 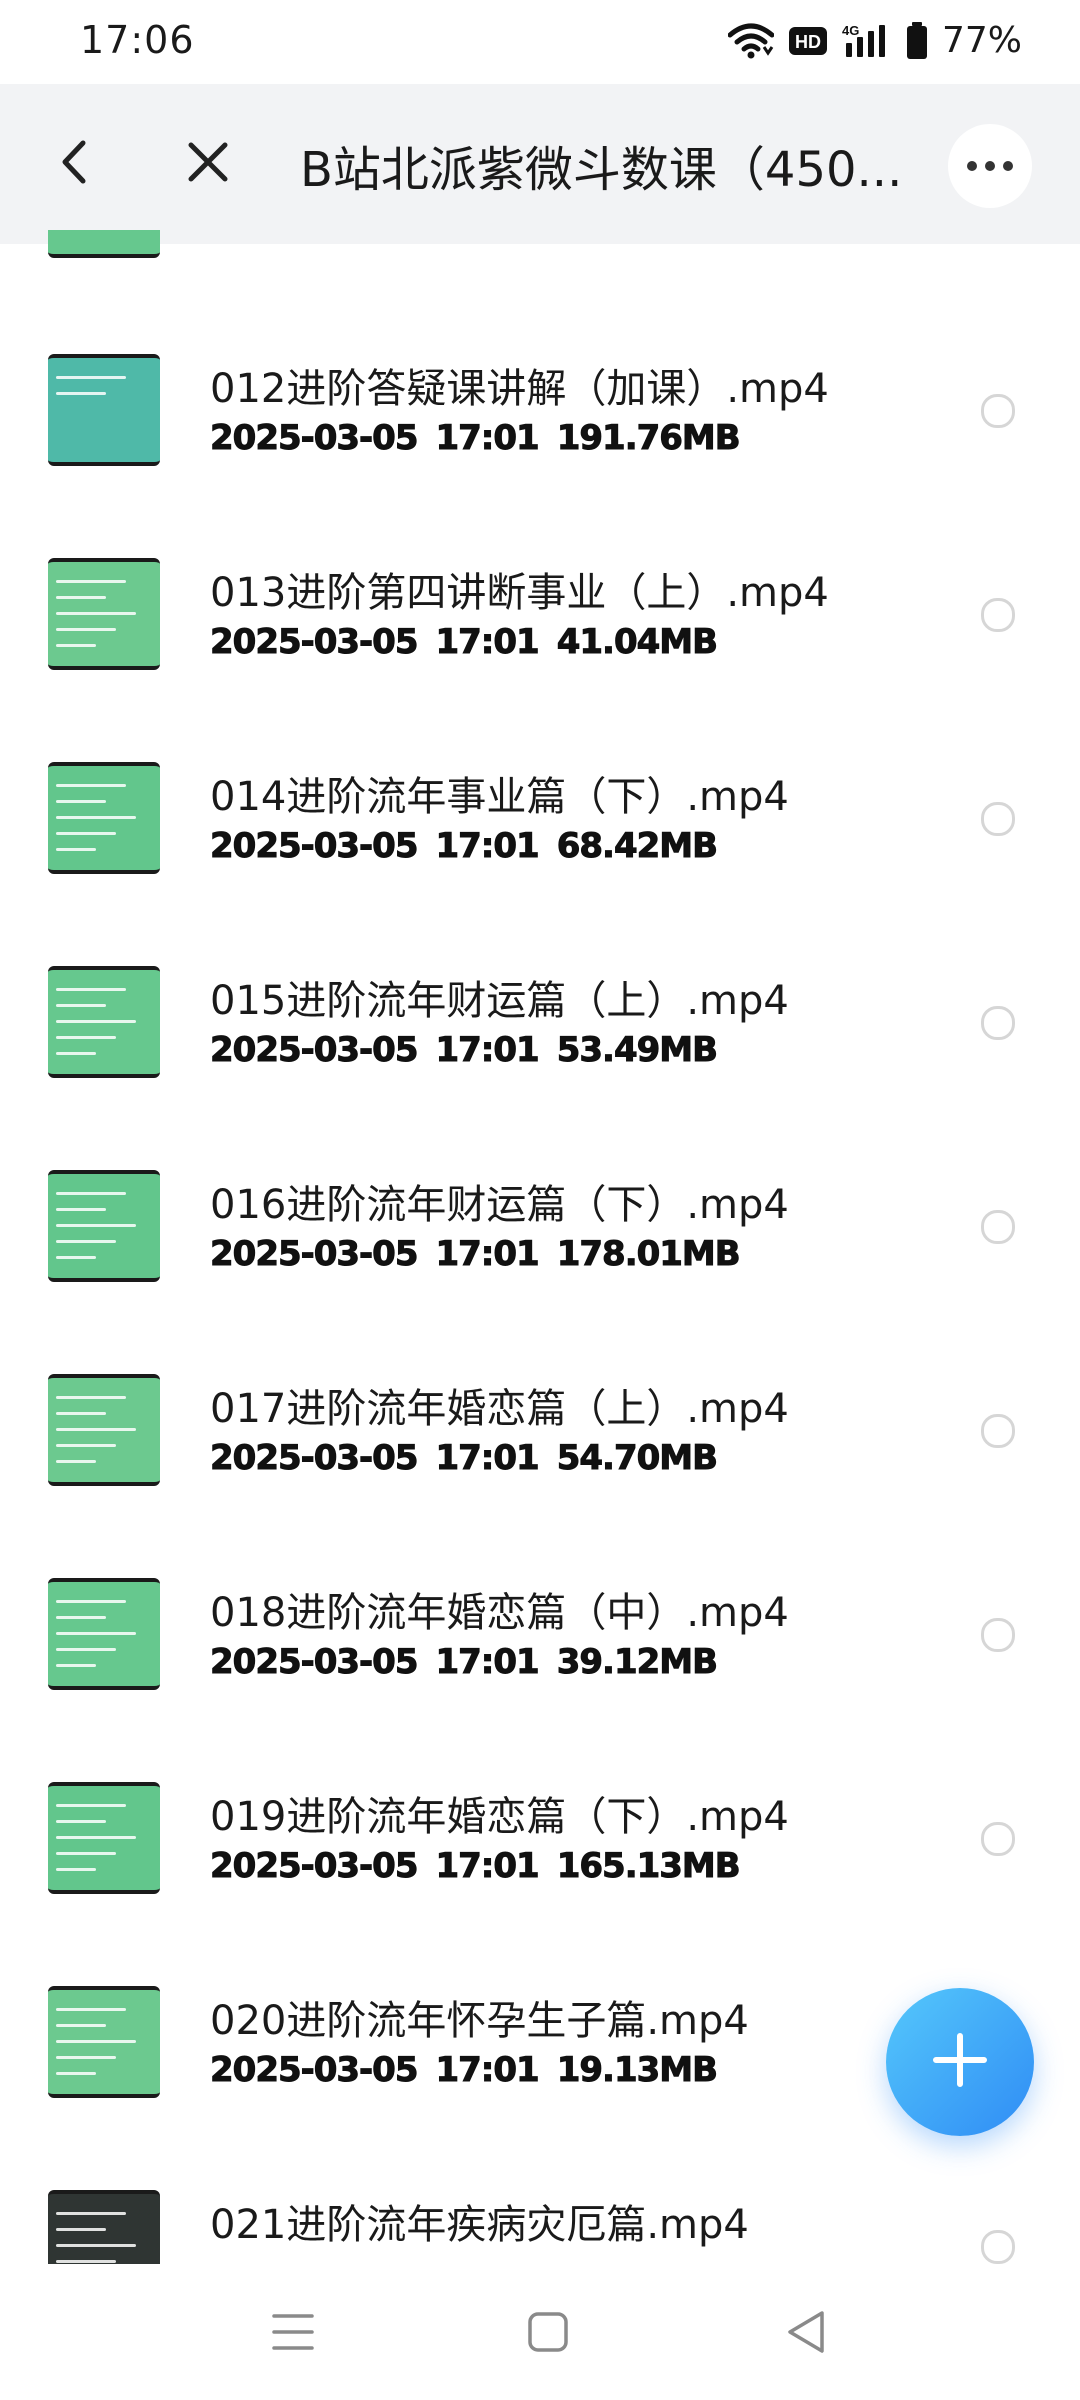 I want to click on home-icon, so click(x=548, y=2334).